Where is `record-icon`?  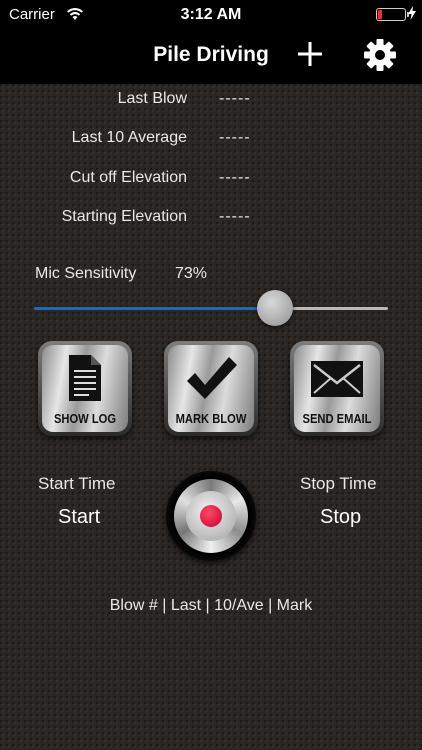 record-icon is located at coordinates (211, 516).